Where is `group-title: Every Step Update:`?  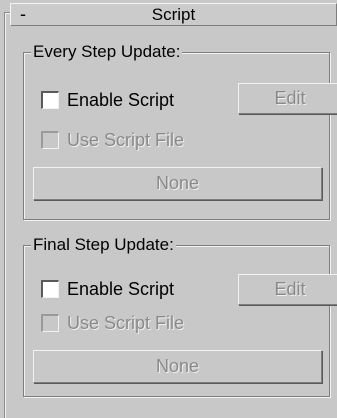
group-title: Every Step Update: is located at coordinates (107, 52).